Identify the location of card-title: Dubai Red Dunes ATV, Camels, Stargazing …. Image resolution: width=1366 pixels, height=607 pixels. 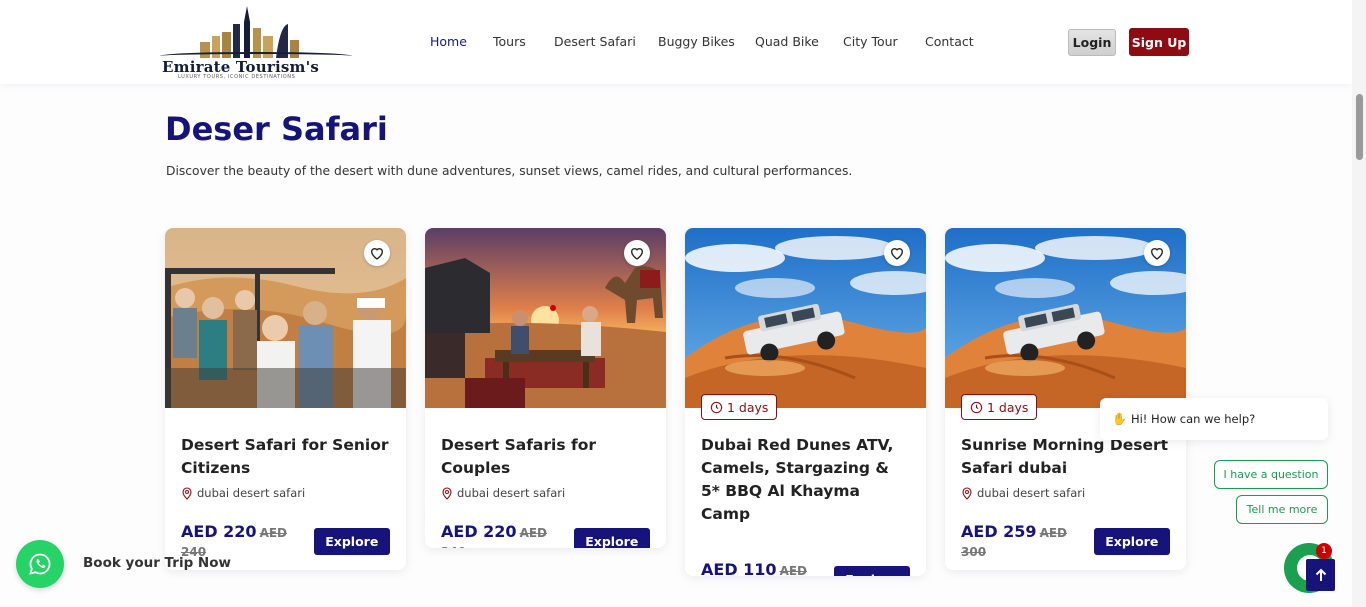
(805, 480).